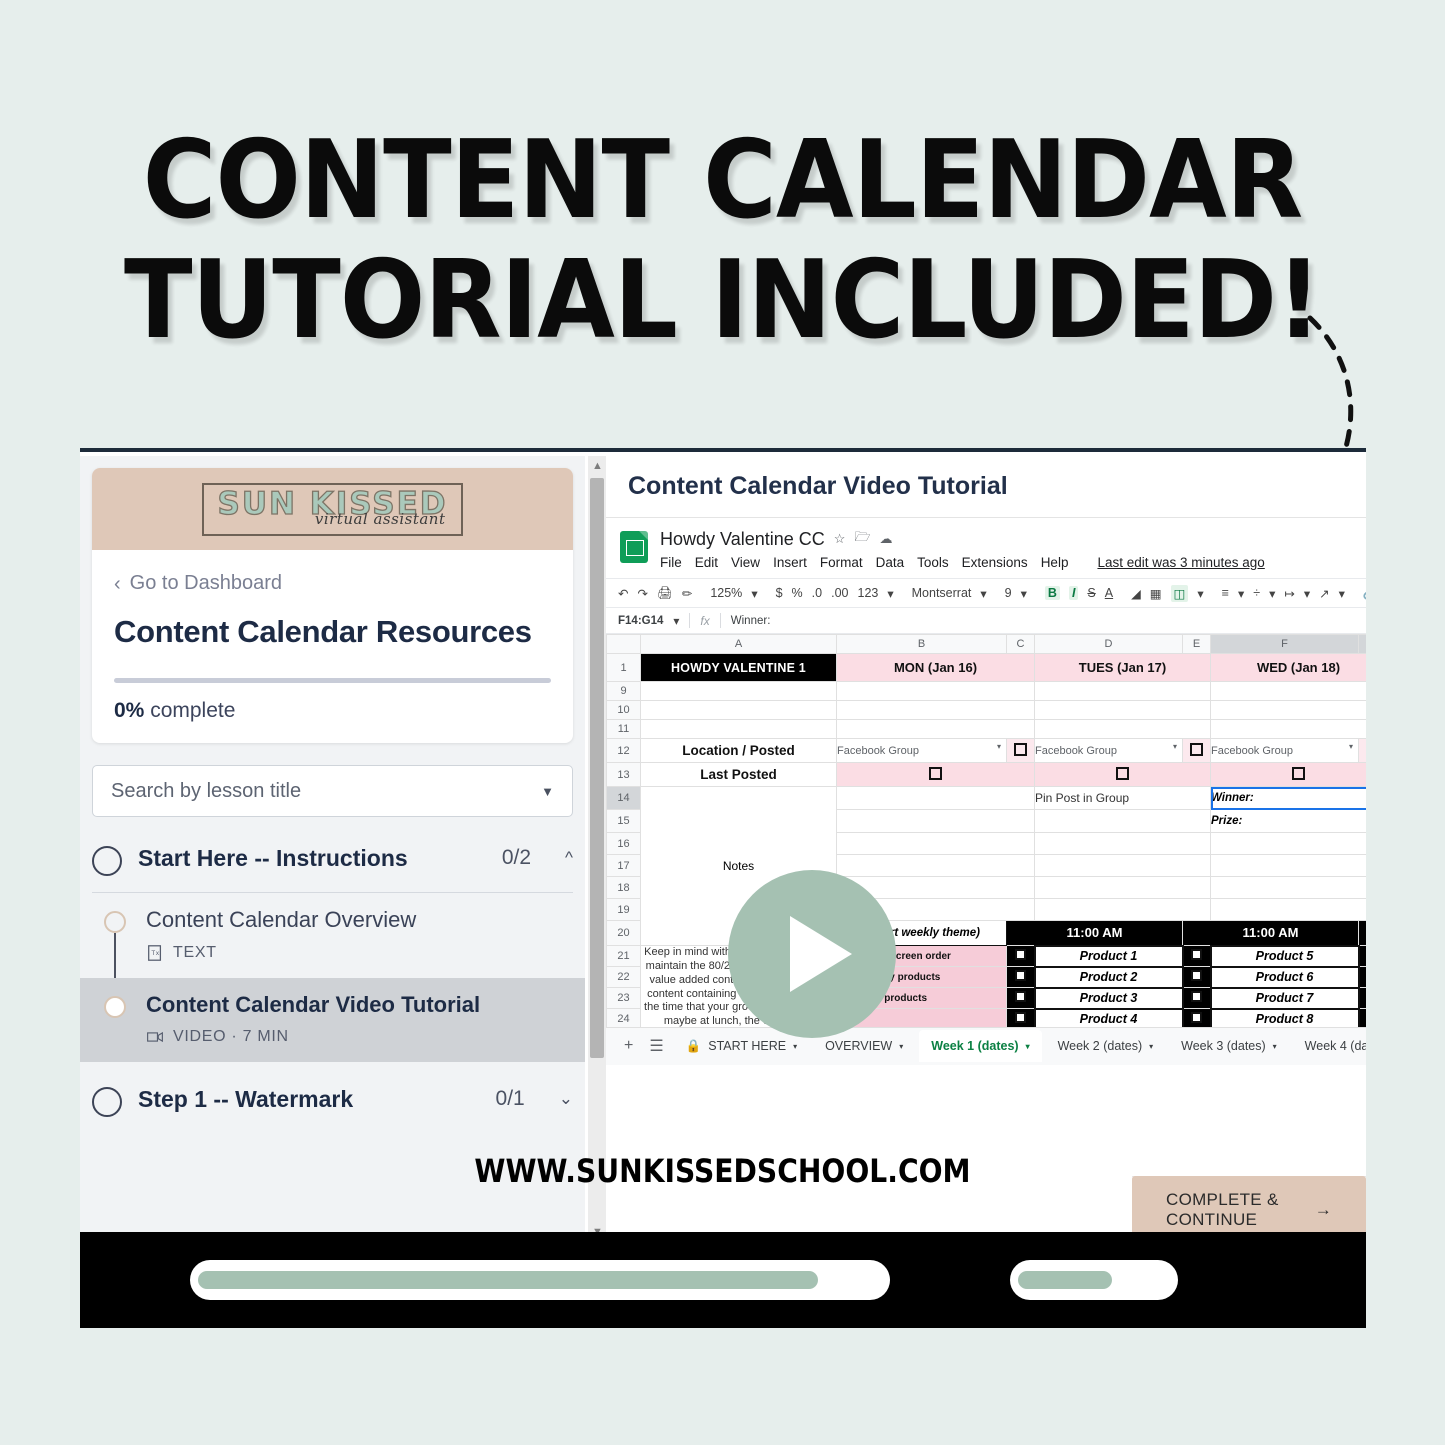  I want to click on cell-c21-checkbox, so click(1020, 956).